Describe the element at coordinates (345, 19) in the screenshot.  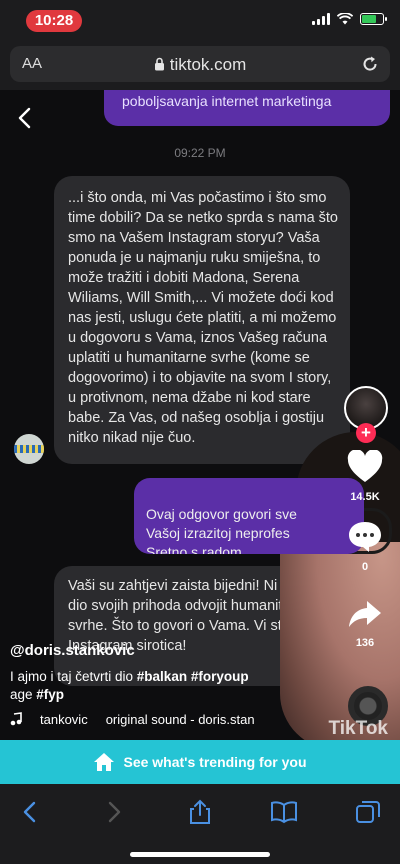
I see `wifi-icon` at that location.